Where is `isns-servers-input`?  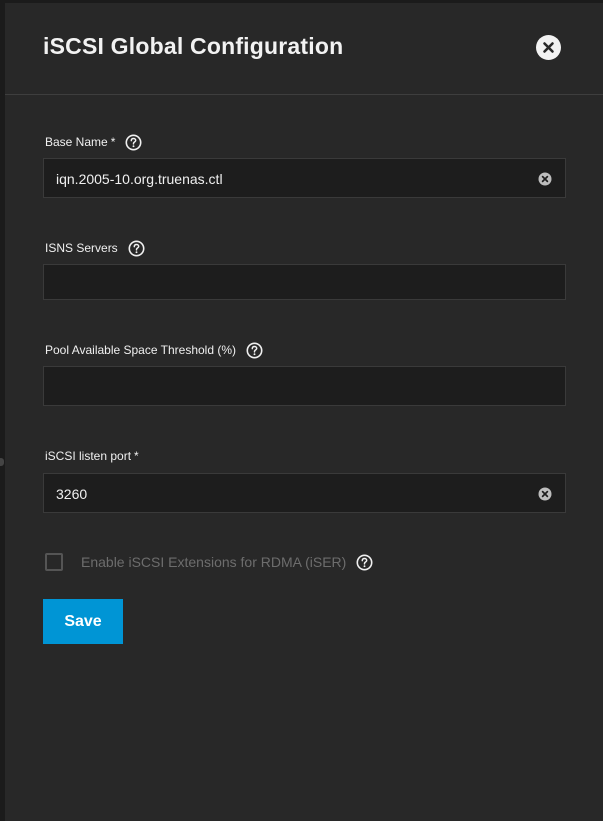 isns-servers-input is located at coordinates (286, 283).